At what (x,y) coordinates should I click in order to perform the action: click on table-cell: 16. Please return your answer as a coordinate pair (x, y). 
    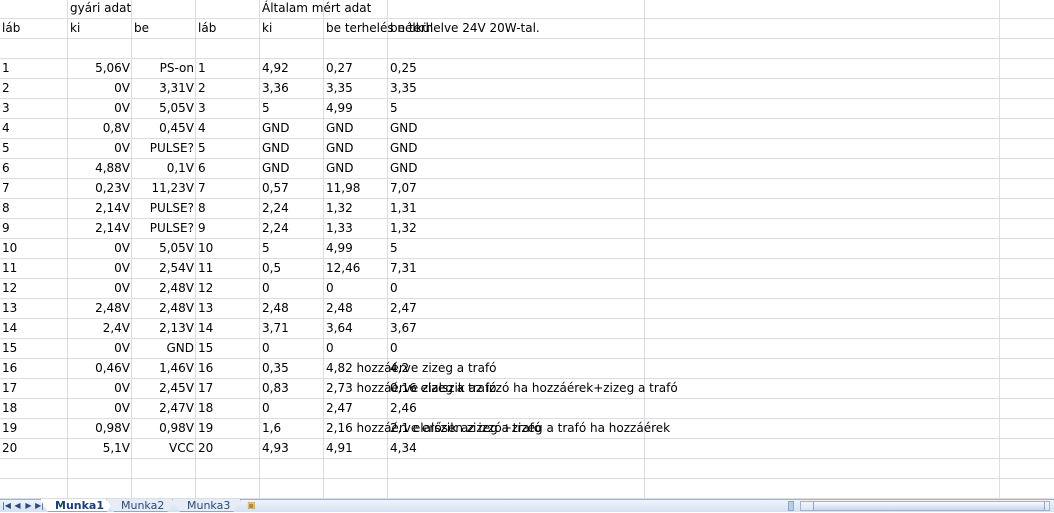
    Looking at the image, I should click on (34, 368).